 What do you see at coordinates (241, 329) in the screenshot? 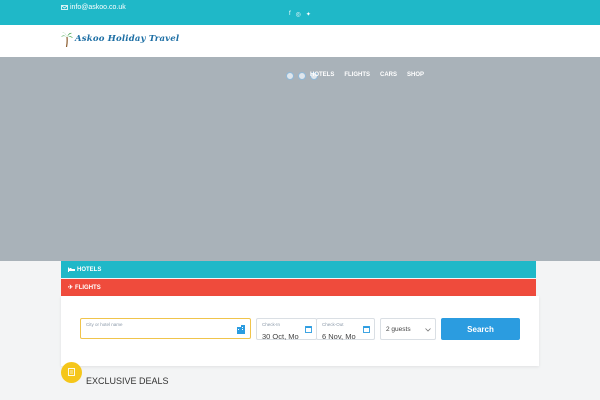
I see `building-icon` at bounding box center [241, 329].